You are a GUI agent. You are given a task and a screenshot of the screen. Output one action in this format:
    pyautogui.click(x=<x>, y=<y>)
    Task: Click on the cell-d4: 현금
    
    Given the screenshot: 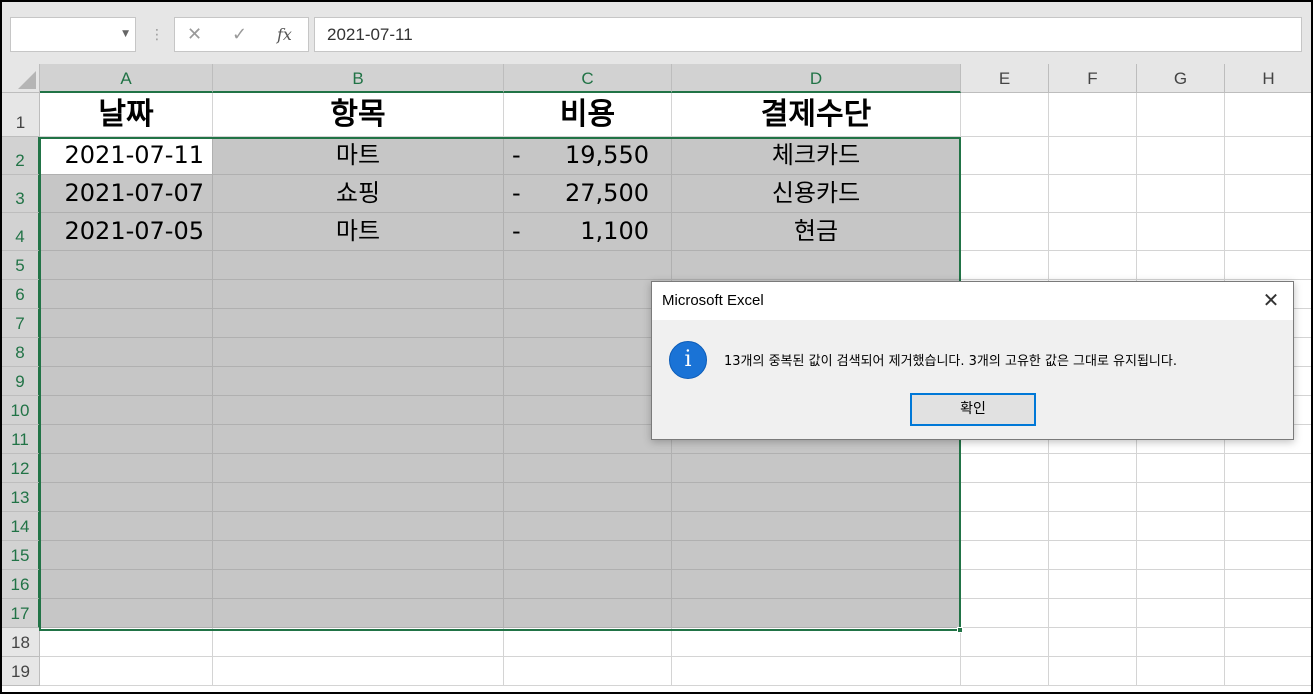 What is the action you would take?
    pyautogui.click(x=816, y=232)
    